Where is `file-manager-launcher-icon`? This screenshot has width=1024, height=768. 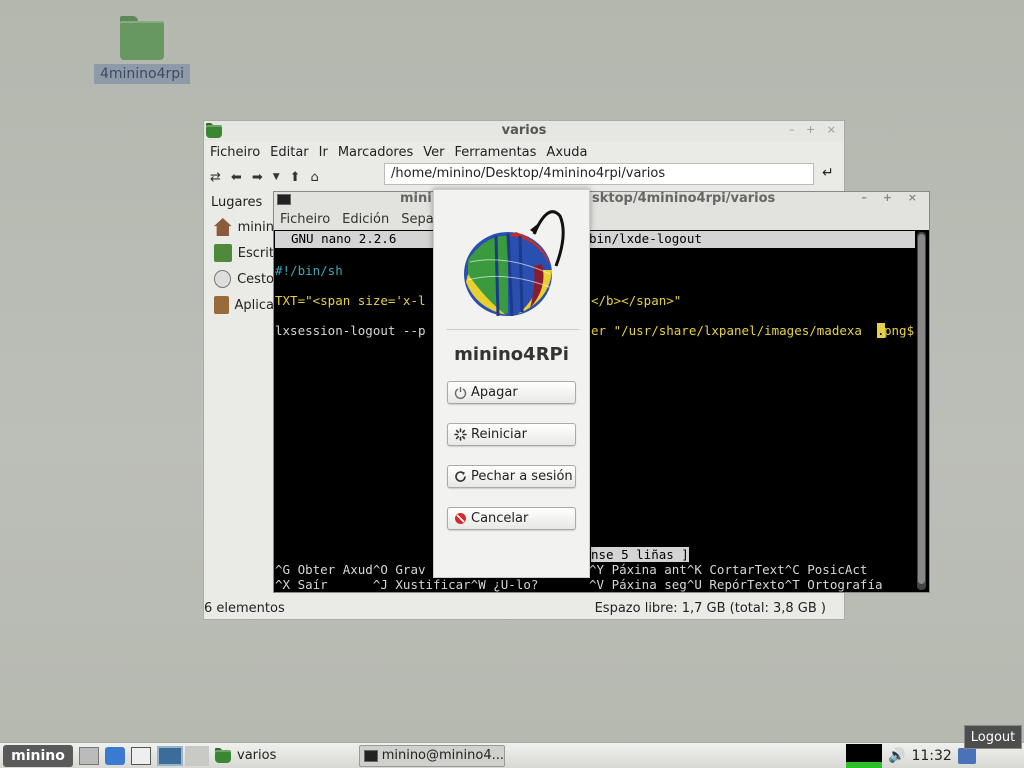
file-manager-launcher-icon is located at coordinates (89, 755).